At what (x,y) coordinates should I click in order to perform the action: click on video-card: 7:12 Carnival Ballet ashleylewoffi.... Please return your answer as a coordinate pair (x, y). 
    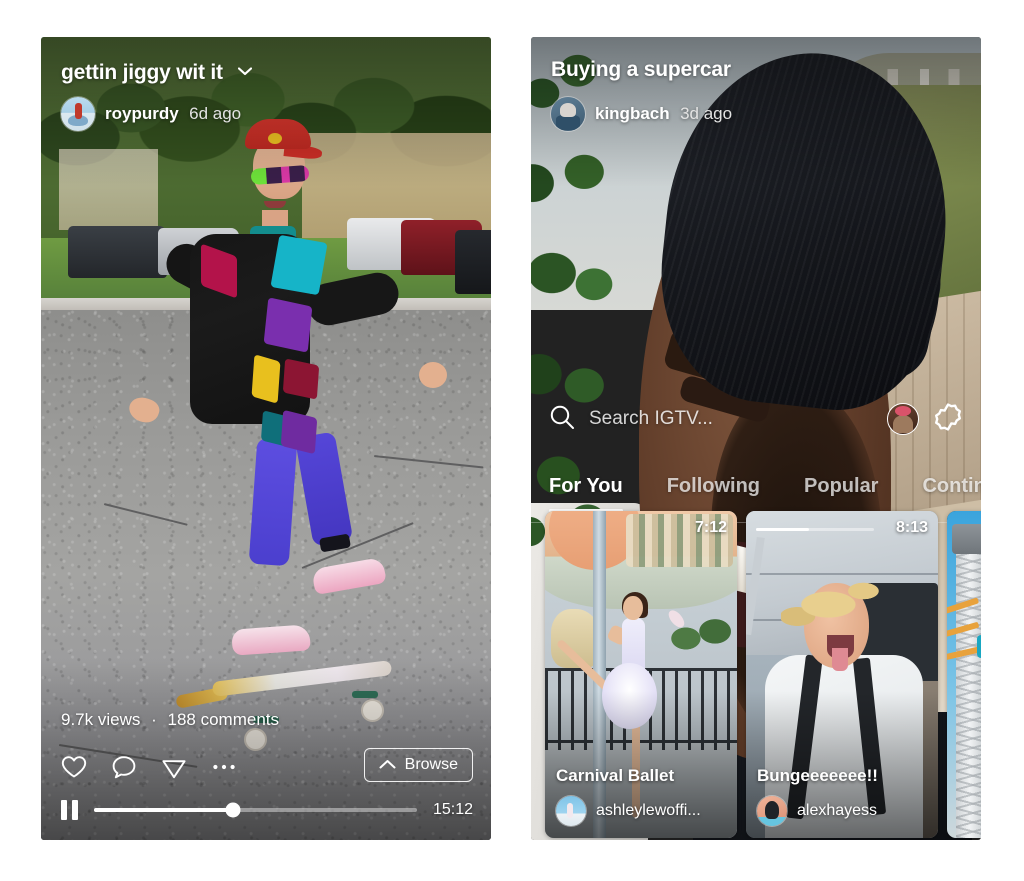
    Looking at the image, I should click on (641, 674).